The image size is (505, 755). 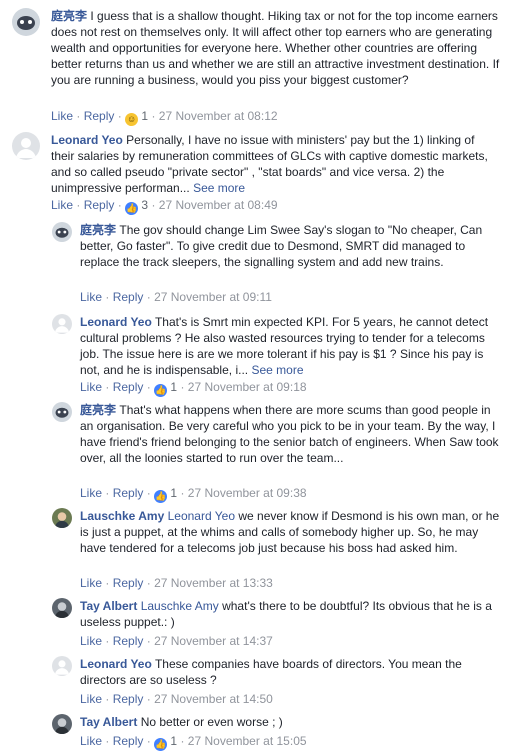 I want to click on timestamp: 27 November at 14:50, so click(x=213, y=699).